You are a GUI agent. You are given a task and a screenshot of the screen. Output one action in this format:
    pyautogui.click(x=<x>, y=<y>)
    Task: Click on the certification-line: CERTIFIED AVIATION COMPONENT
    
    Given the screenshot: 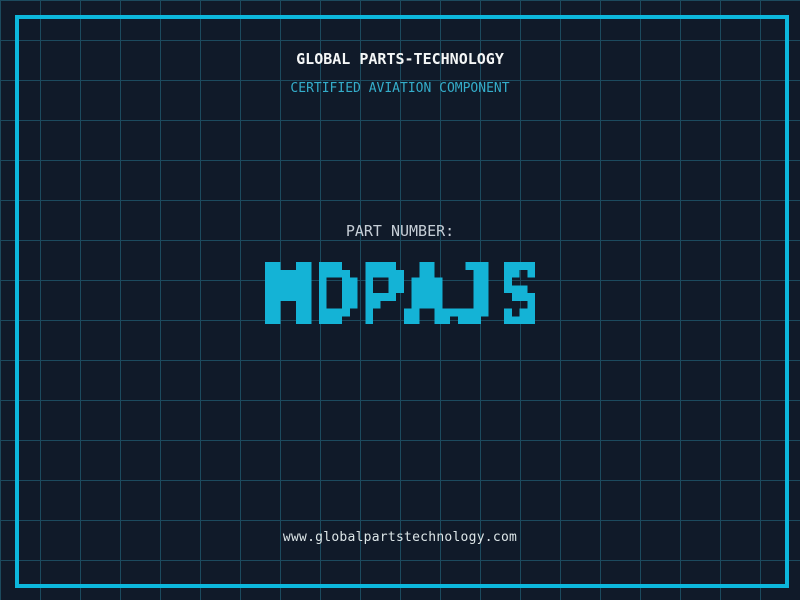 What is the action you would take?
    pyautogui.click(x=400, y=88)
    